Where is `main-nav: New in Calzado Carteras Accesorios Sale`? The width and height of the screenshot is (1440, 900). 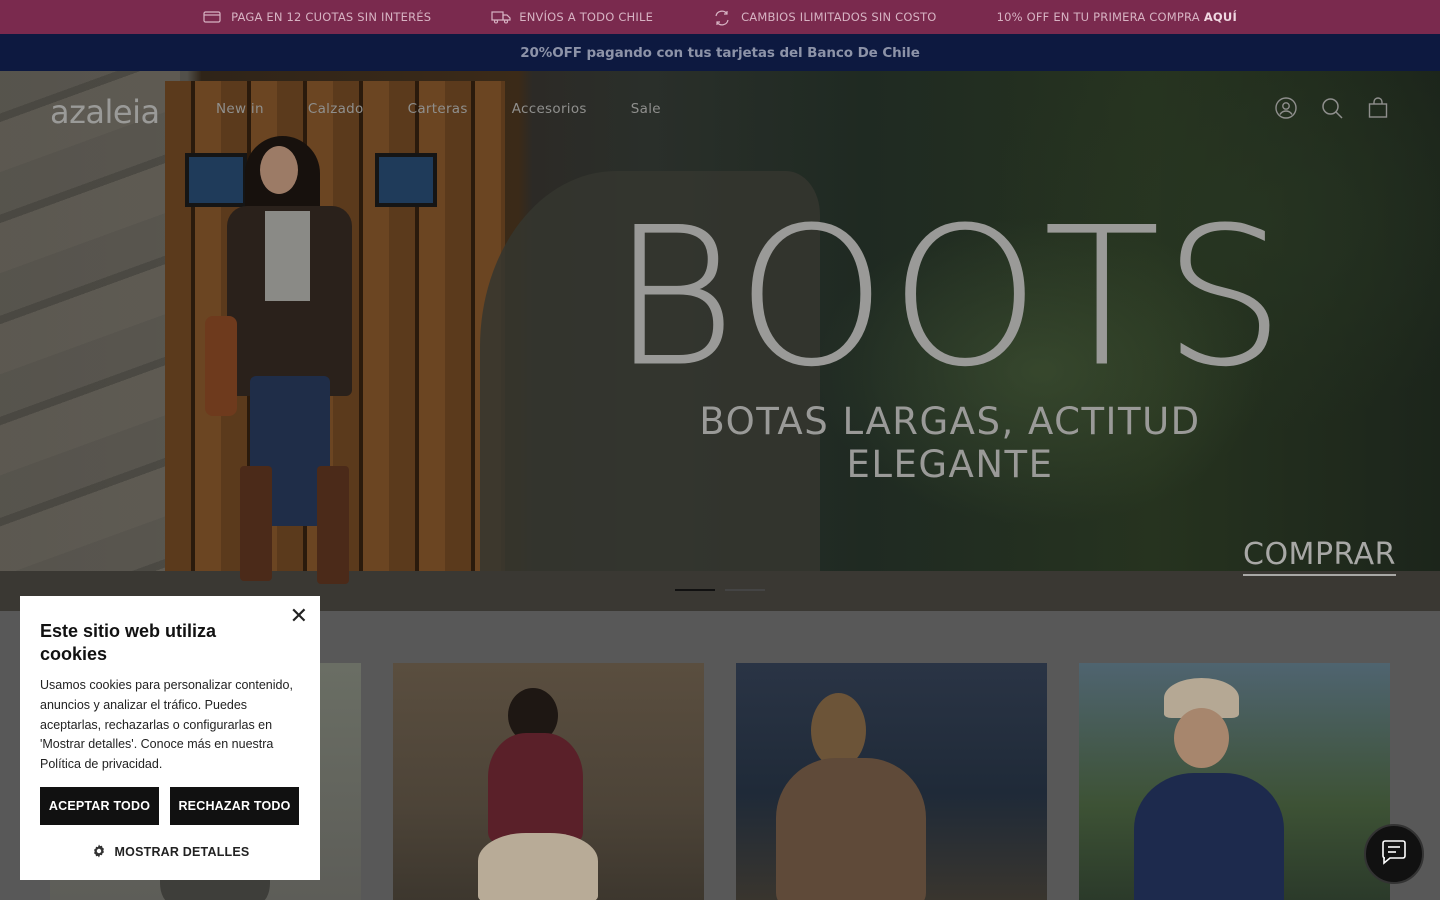
main-nav: New in Calzado Carteras Accesorios Sale is located at coordinates (460, 109).